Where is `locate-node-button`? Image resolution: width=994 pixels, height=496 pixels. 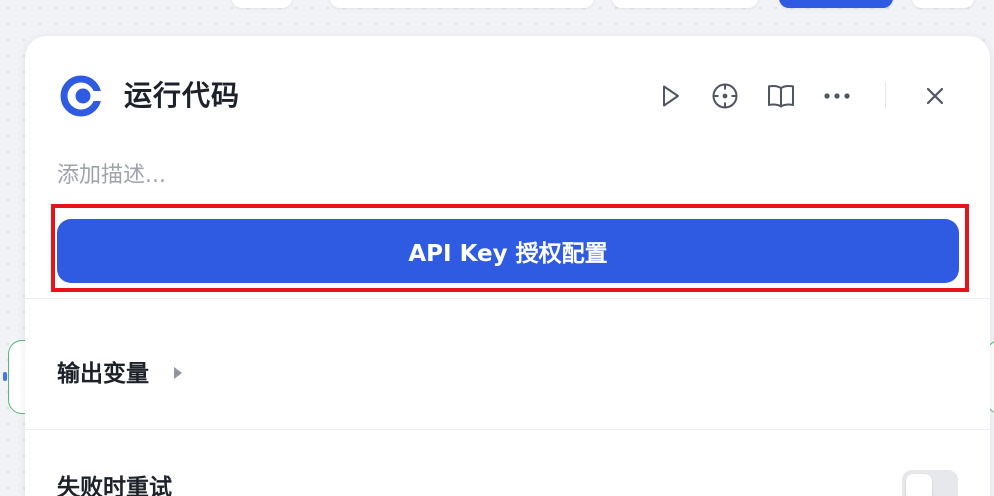 locate-node-button is located at coordinates (725, 96).